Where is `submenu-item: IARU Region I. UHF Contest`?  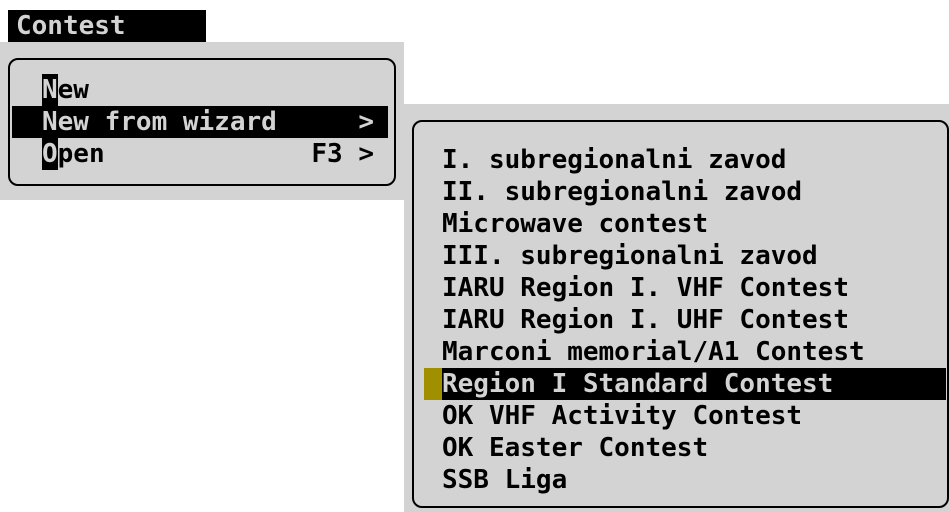 submenu-item: IARU Region I. UHF Contest is located at coordinates (685, 320).